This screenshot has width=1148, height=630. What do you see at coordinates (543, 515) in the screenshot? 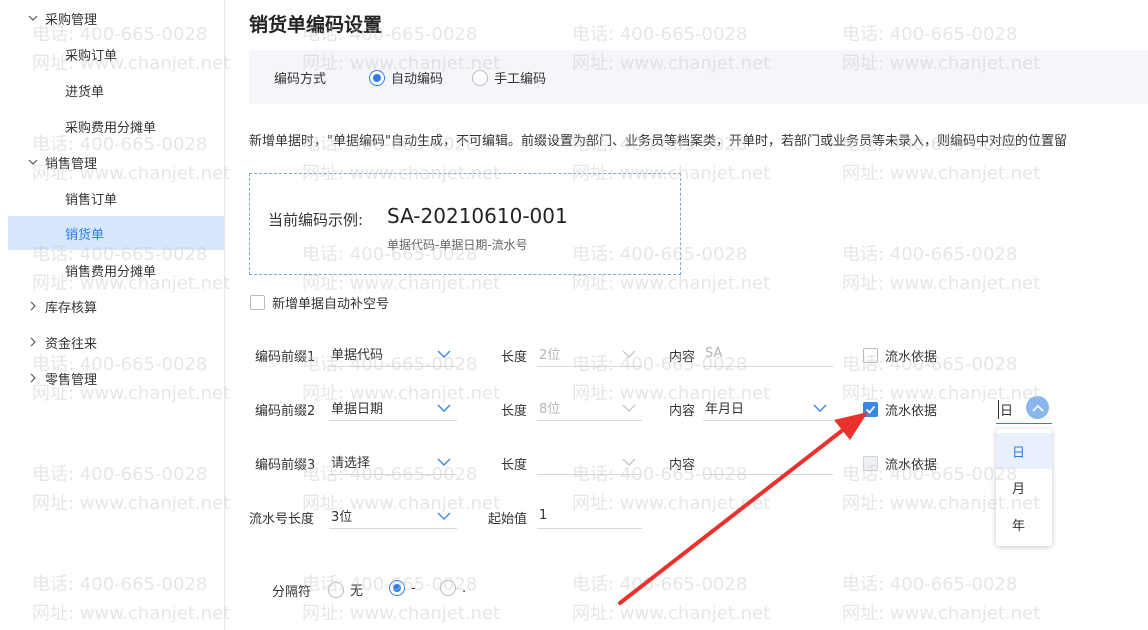
I see `input-value: 1` at bounding box center [543, 515].